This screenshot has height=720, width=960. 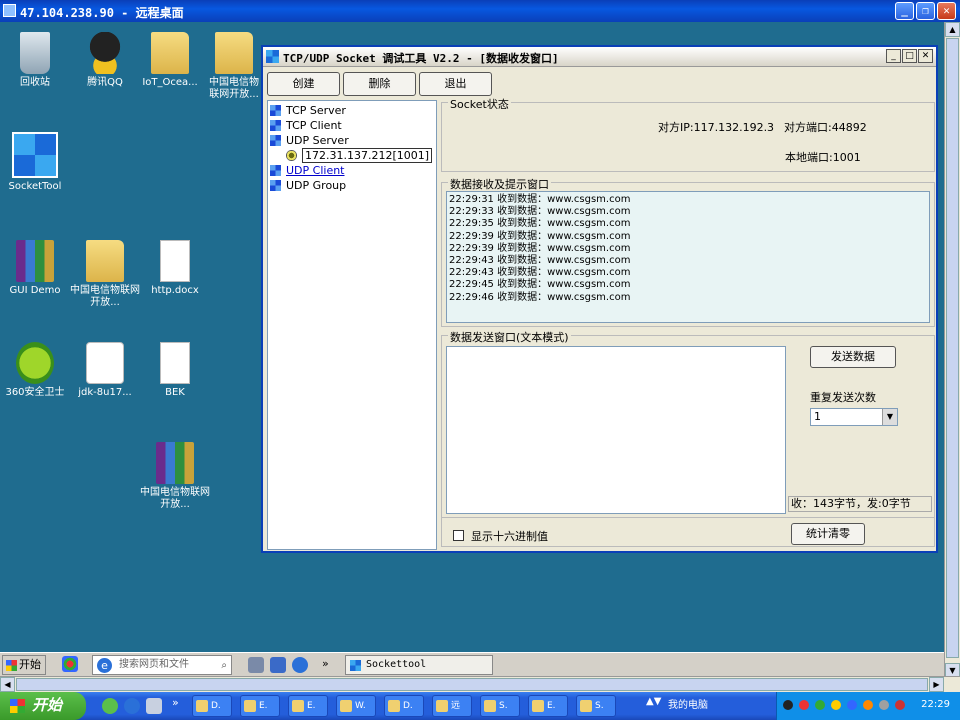 What do you see at coordinates (35, 53) in the screenshot?
I see `recycle-bin-icon` at bounding box center [35, 53].